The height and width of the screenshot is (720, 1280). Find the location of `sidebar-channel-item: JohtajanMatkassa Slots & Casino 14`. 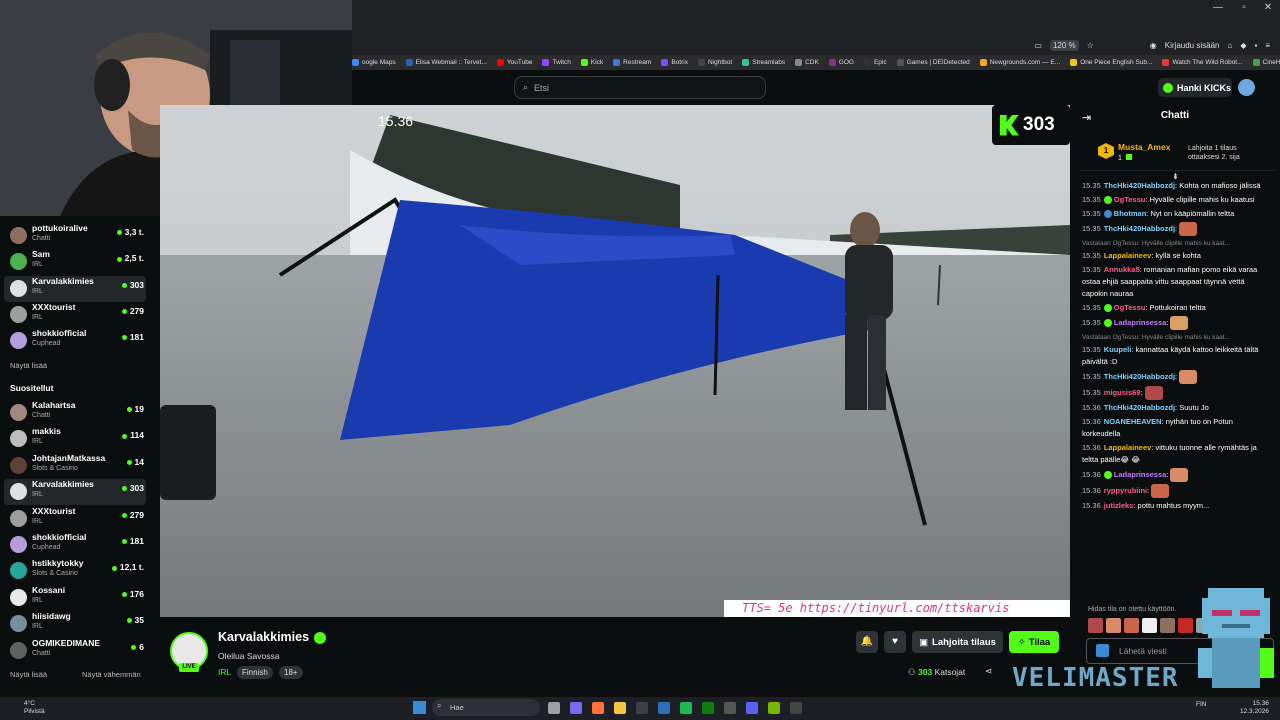

sidebar-channel-item: JohtajanMatkassa Slots & Casino 14 is located at coordinates (80, 466).